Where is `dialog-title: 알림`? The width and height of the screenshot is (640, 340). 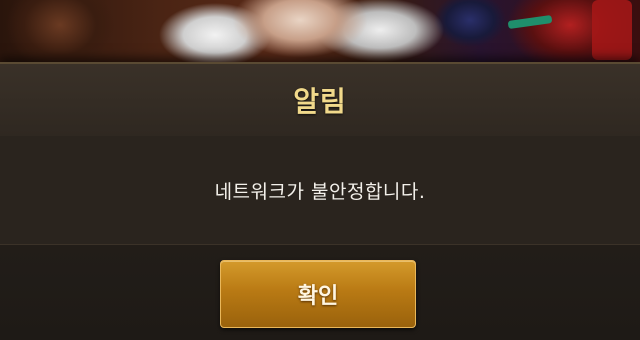
dialog-title: 알림 is located at coordinates (320, 101).